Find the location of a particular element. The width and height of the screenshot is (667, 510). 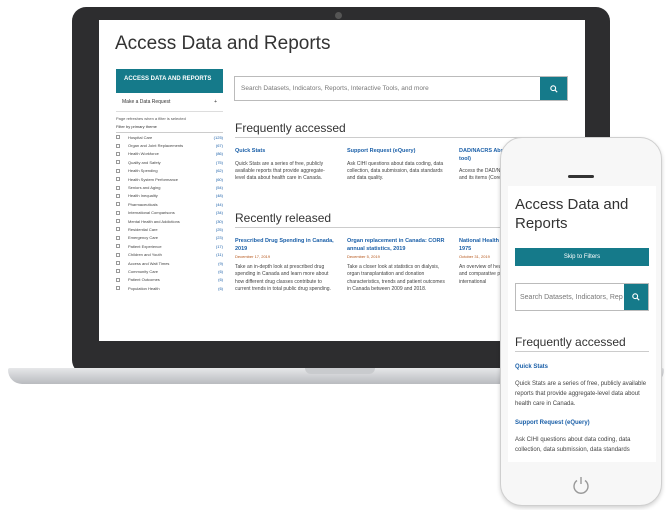

filter-count: (75) is located at coordinates (219, 162).